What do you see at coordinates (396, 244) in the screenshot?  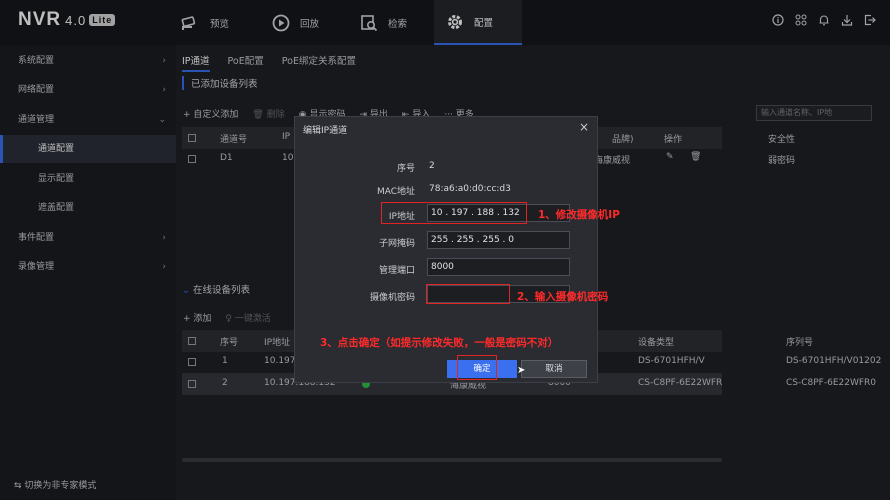 I see `subnet-mask-label: 子网掩码` at bounding box center [396, 244].